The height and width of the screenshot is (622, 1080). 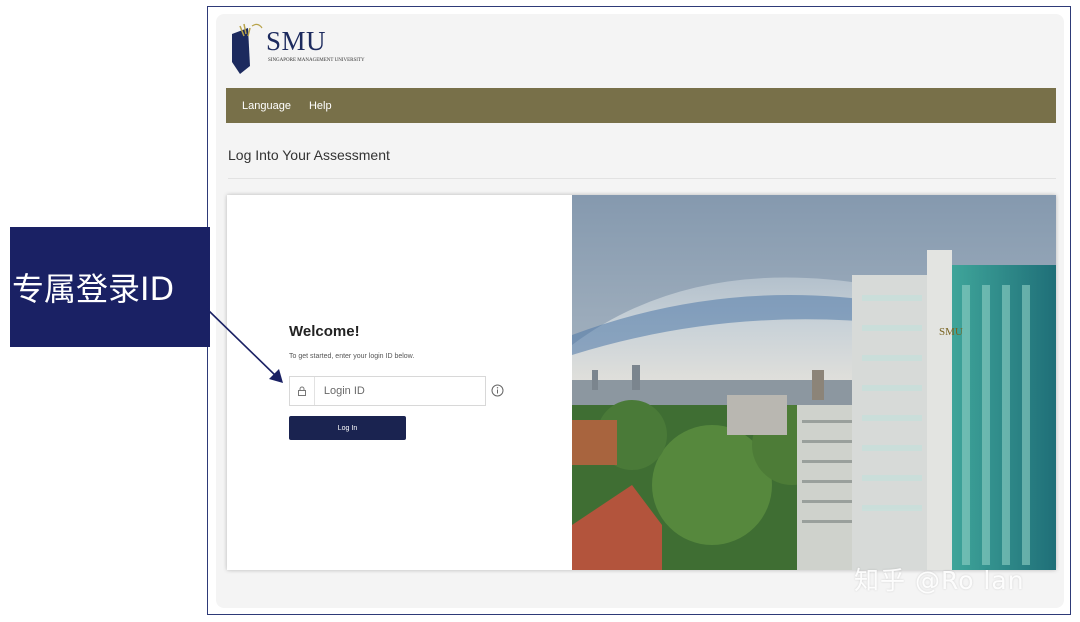 What do you see at coordinates (296, 41) in the screenshot?
I see `logo-wordmark: SMU` at bounding box center [296, 41].